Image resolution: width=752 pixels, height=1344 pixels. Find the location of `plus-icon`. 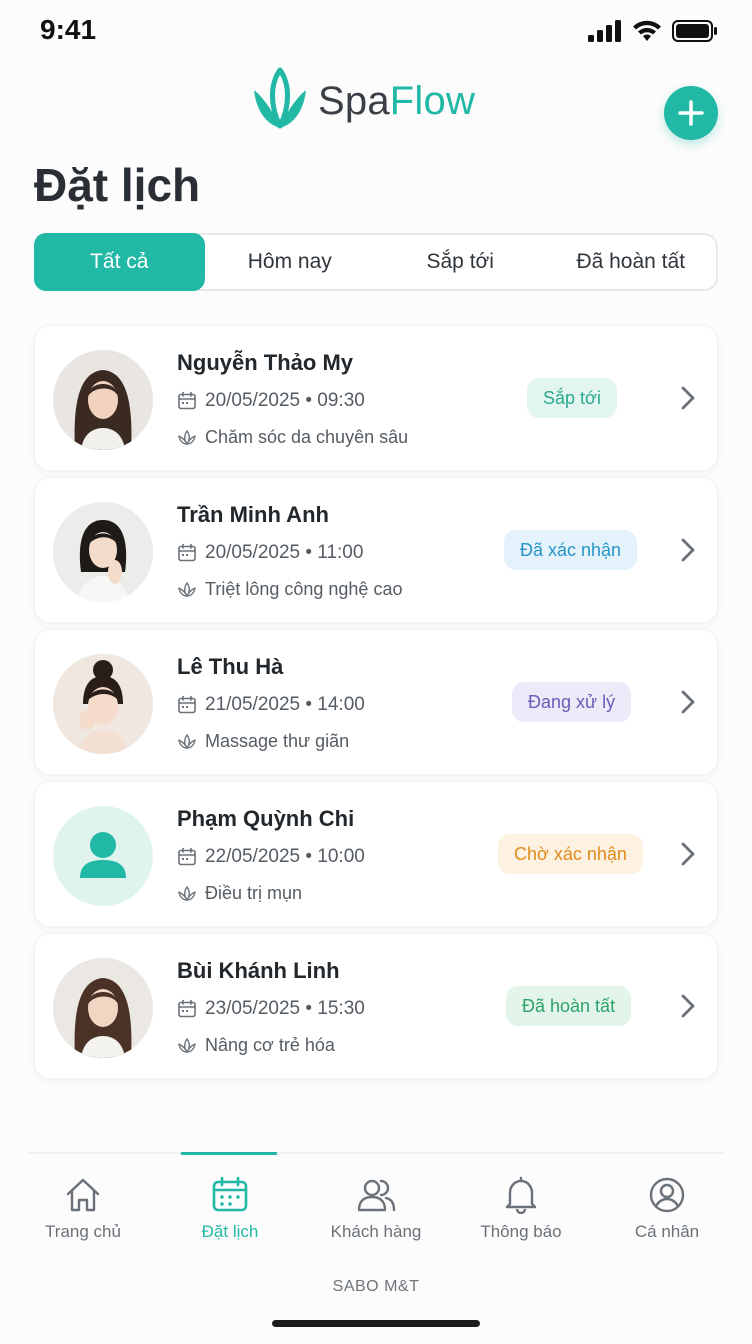

plus-icon is located at coordinates (691, 113).